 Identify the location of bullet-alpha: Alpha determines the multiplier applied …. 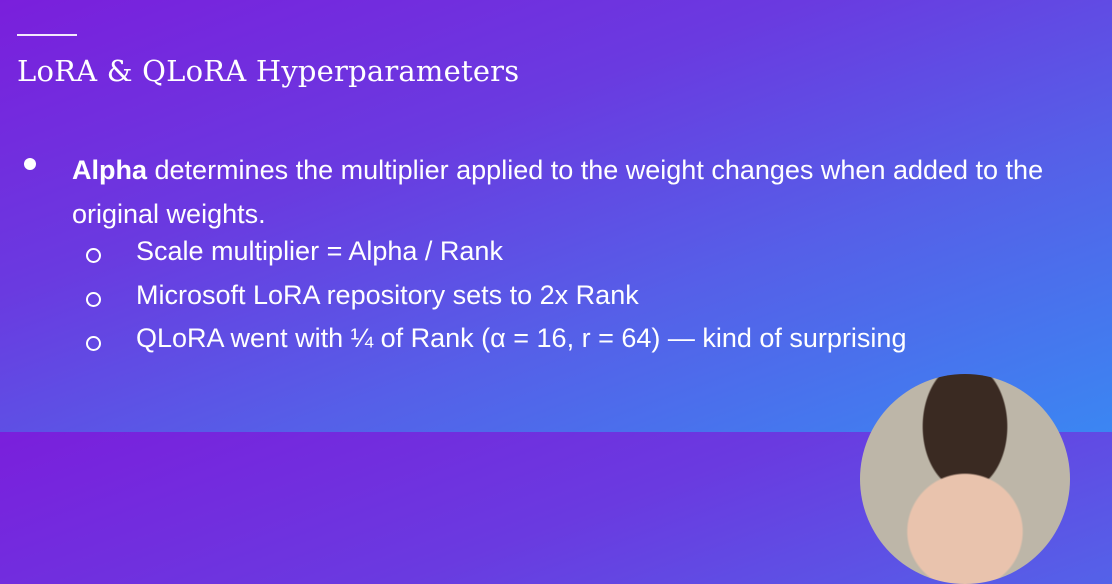
(587, 192).